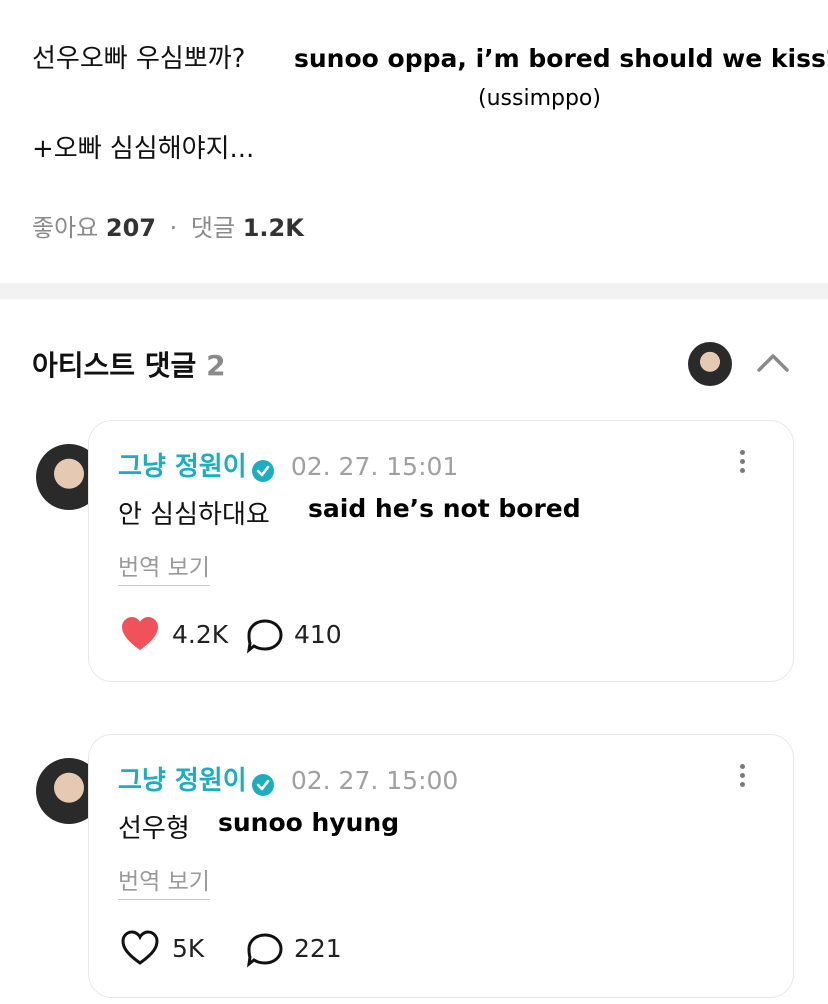 The width and height of the screenshot is (828, 1004). I want to click on comment-date: 02. 27. 15:00, so click(374, 780).